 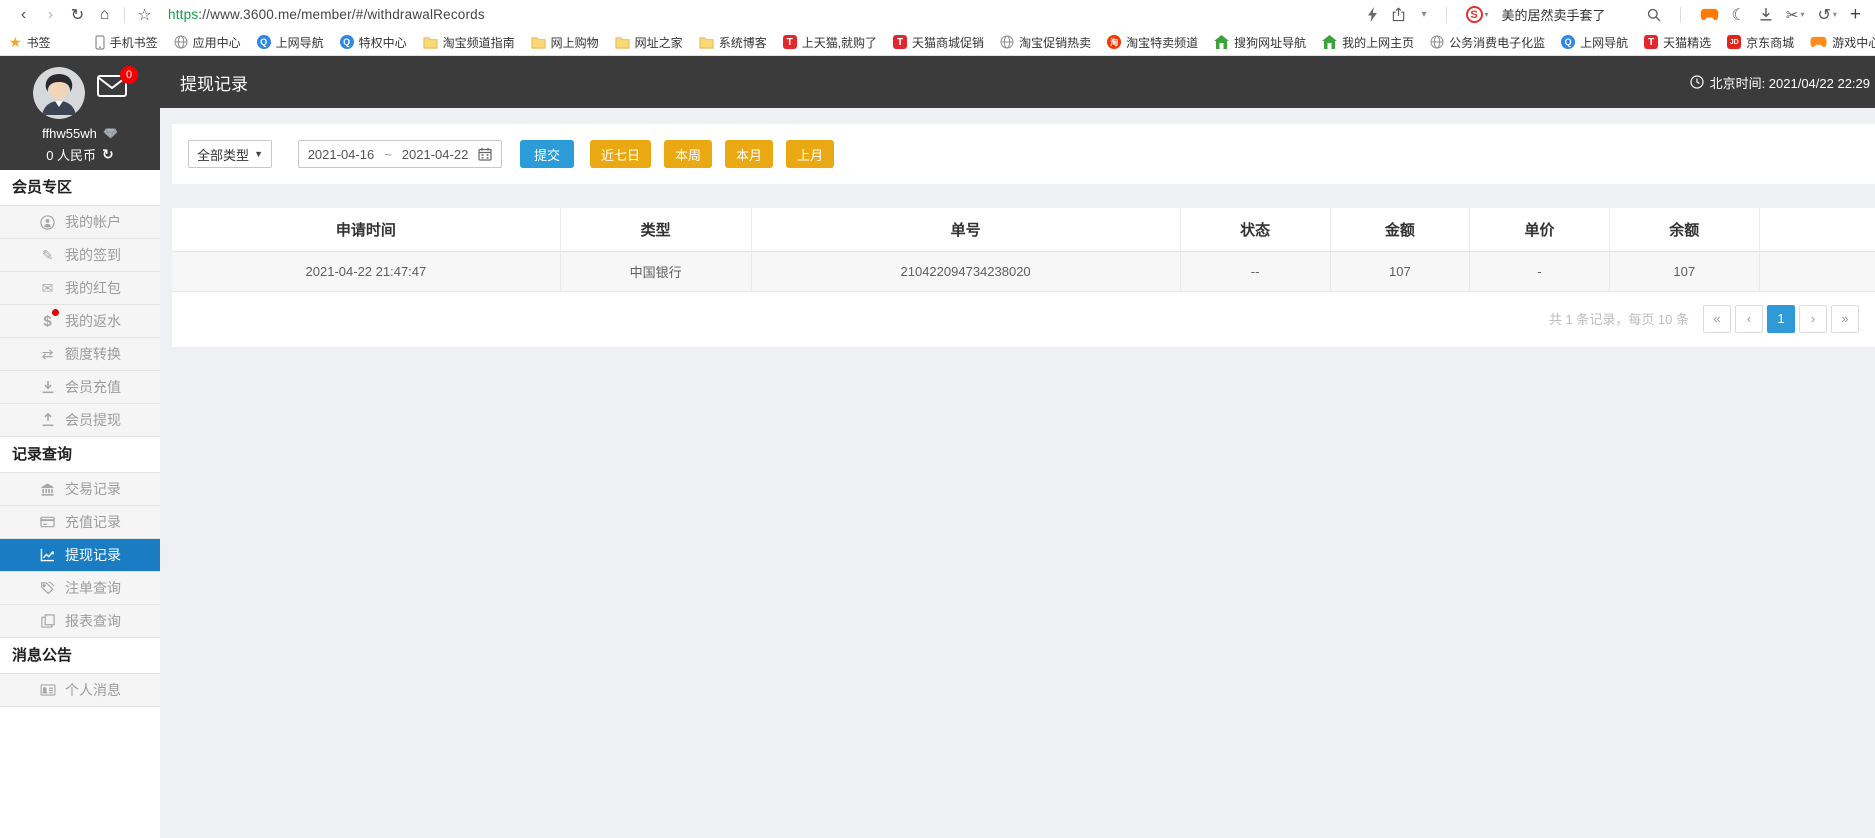 What do you see at coordinates (80, 522) in the screenshot?
I see `sidebar-item-deposit-records: 充值记录` at bounding box center [80, 522].